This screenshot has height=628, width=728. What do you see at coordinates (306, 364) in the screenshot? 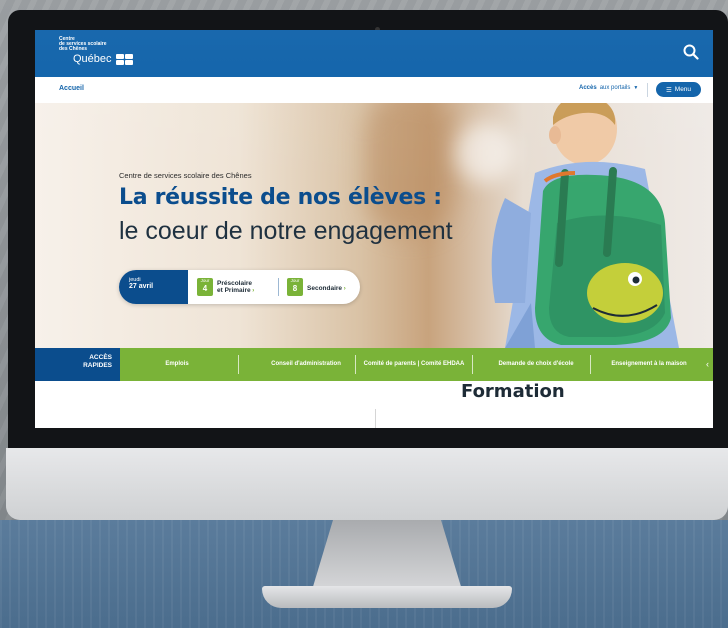
I see `quick-link-conseil: Conseil d'administration` at bounding box center [306, 364].